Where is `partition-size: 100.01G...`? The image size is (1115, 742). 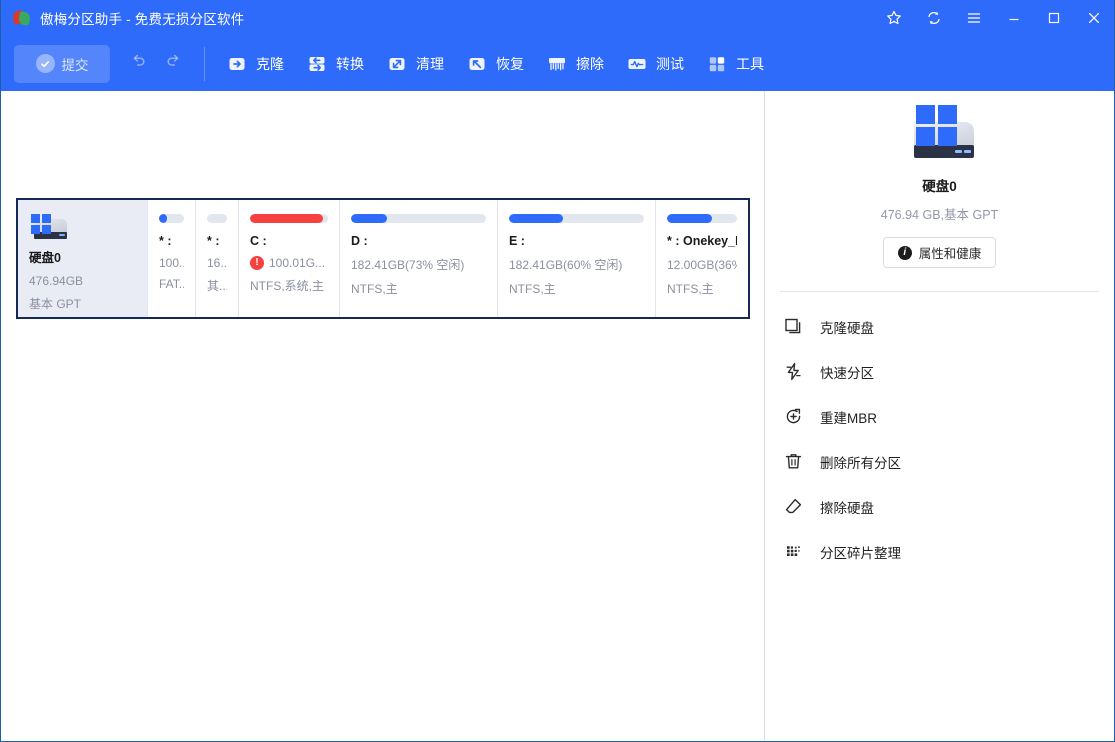
partition-size: 100.01G... is located at coordinates (297, 263).